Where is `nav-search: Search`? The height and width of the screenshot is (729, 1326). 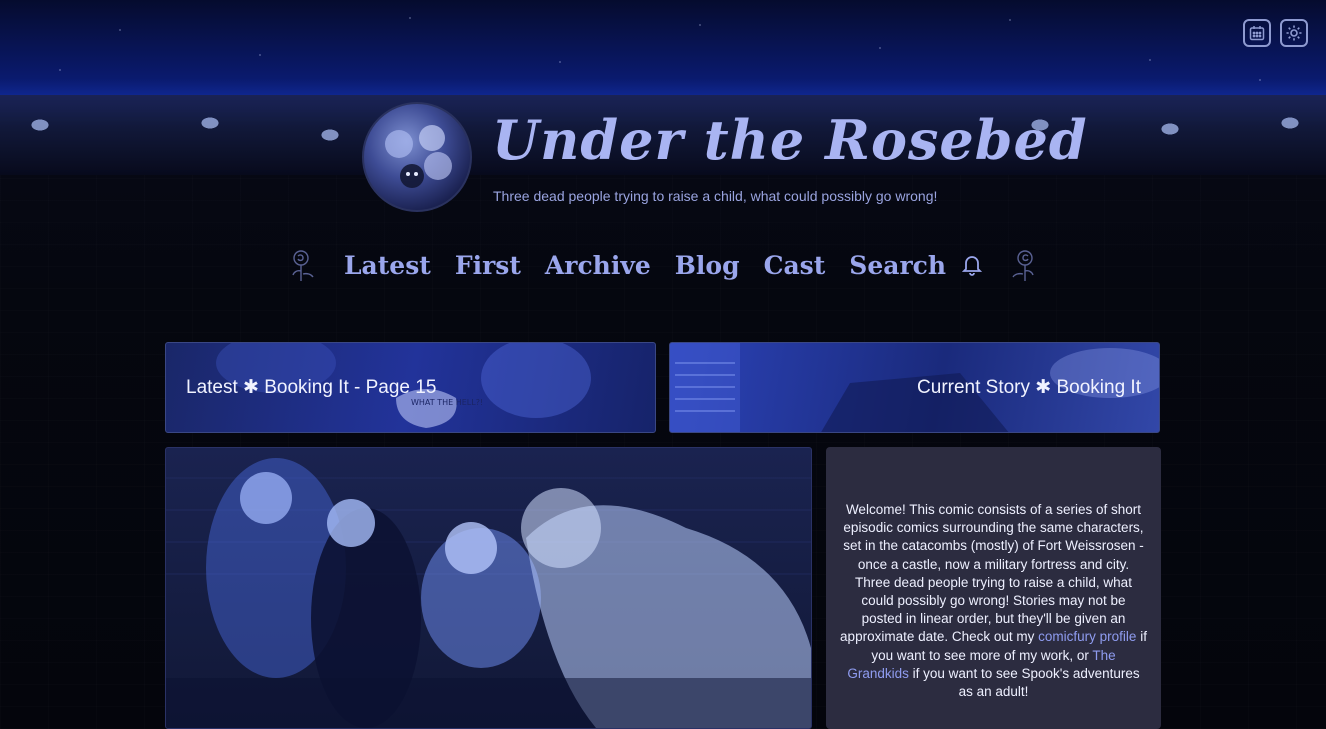
nav-search: Search is located at coordinates (897, 265).